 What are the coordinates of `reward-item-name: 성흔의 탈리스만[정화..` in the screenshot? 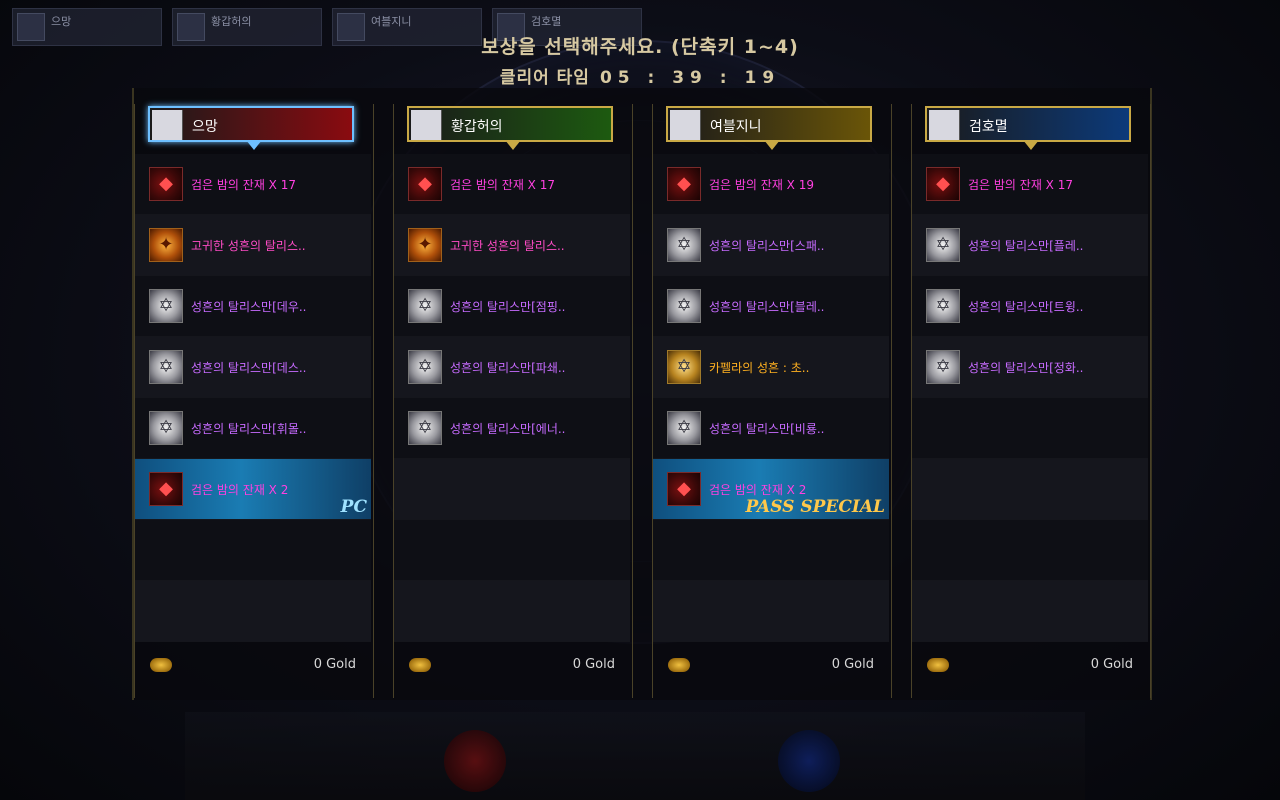 It's located at (1026, 368).